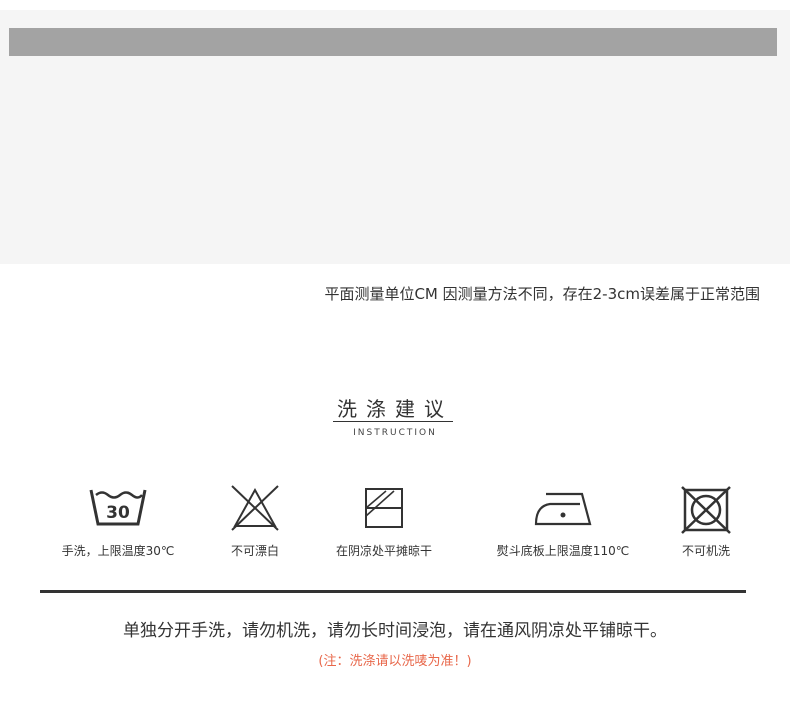  What do you see at coordinates (384, 508) in the screenshot?
I see `dry-flat-shade-icon` at bounding box center [384, 508].